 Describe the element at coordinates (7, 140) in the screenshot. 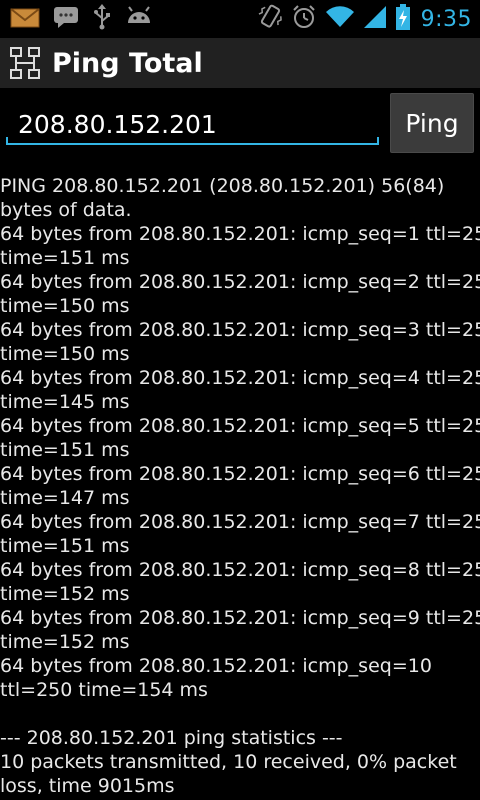

I see `input-underline-cap-left` at that location.